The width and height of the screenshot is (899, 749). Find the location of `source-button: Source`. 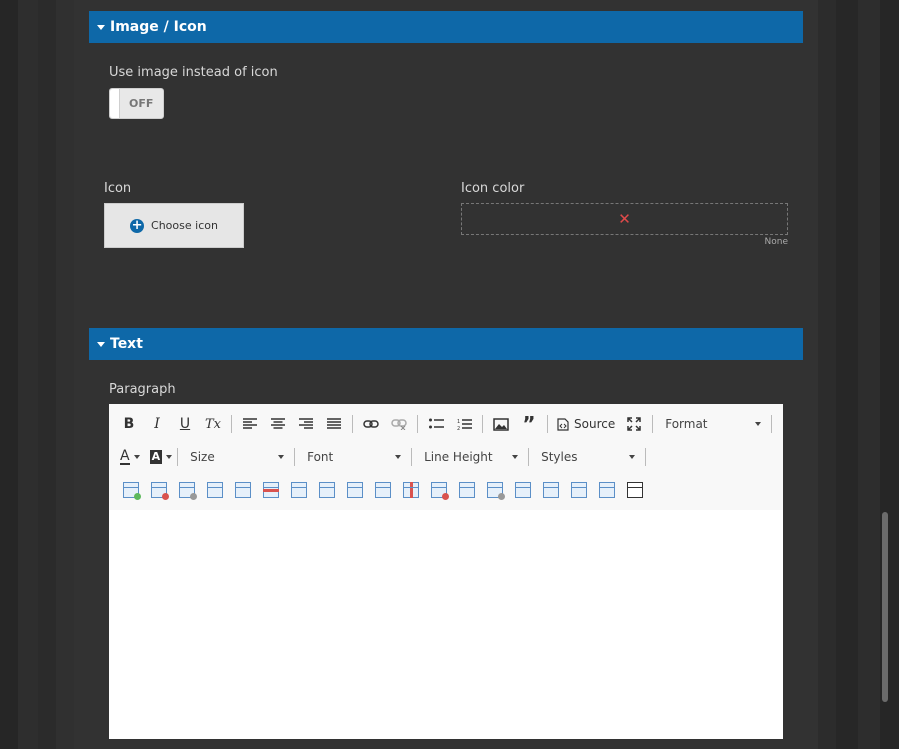

source-button: Source is located at coordinates (586, 424).